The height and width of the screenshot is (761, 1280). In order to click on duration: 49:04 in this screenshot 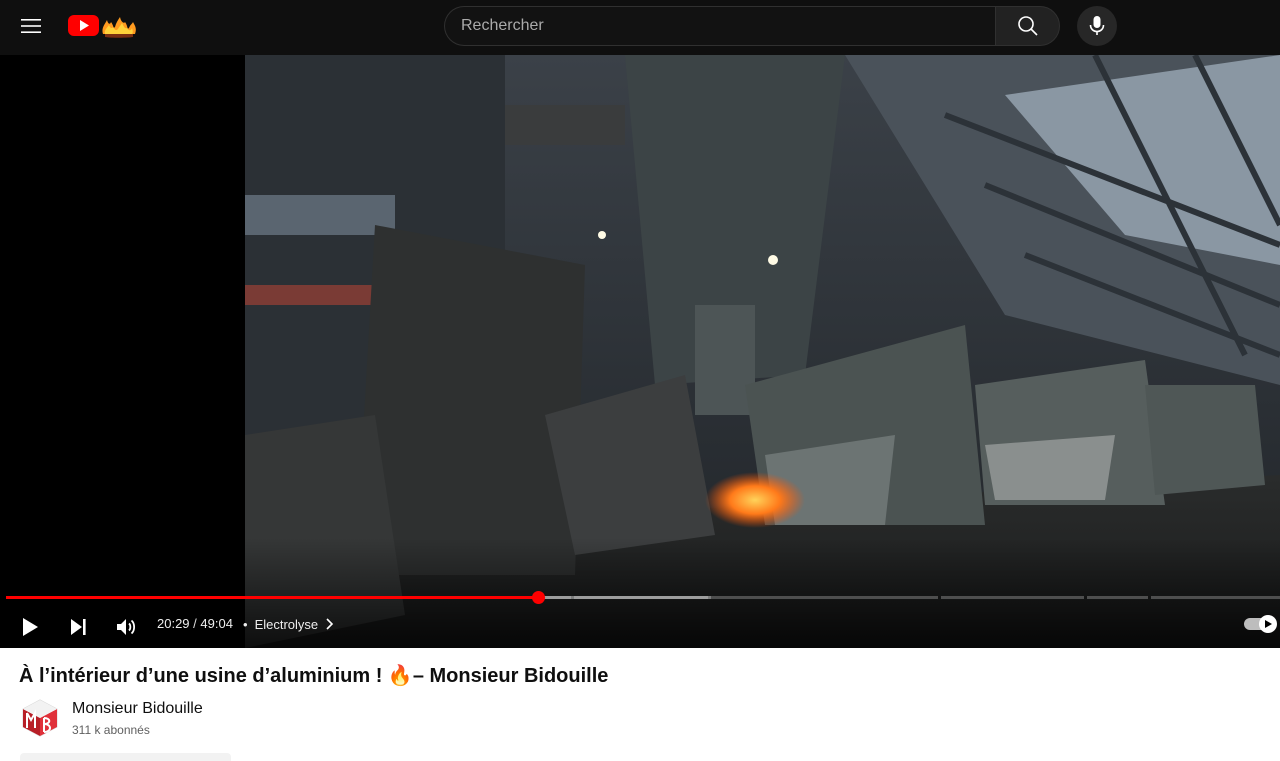, I will do `click(216, 623)`.